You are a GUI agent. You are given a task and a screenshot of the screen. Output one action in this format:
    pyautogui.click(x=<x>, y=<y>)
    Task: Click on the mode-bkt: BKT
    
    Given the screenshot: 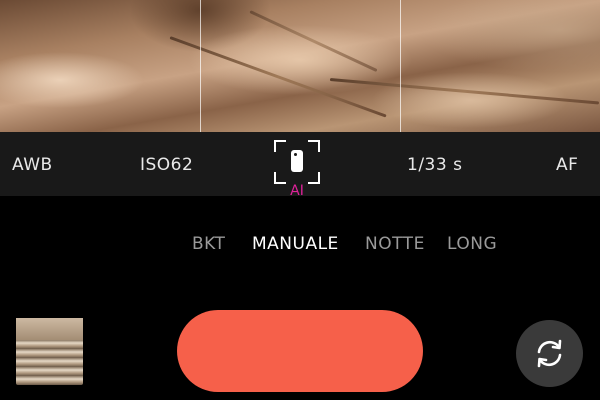 What is the action you would take?
    pyautogui.click(x=208, y=244)
    